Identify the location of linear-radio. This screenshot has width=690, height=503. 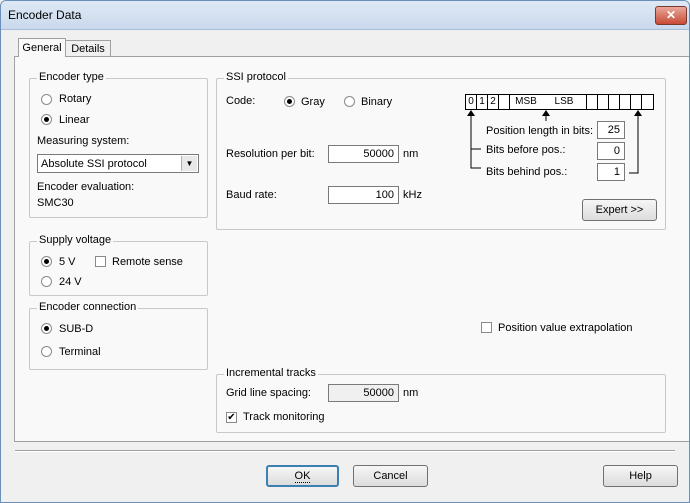
(46, 119).